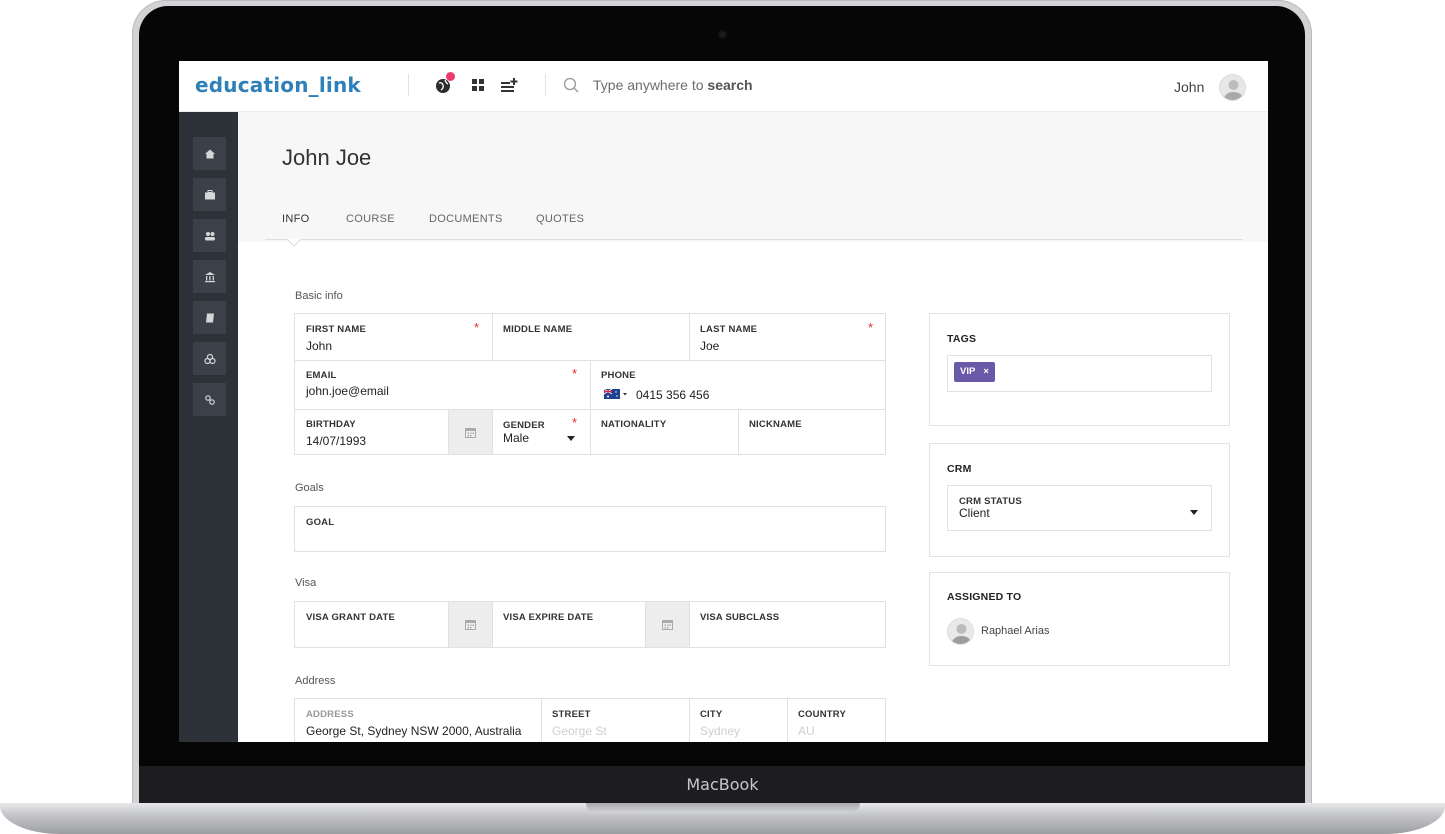  What do you see at coordinates (1232, 87) in the screenshot?
I see `user-avatar` at bounding box center [1232, 87].